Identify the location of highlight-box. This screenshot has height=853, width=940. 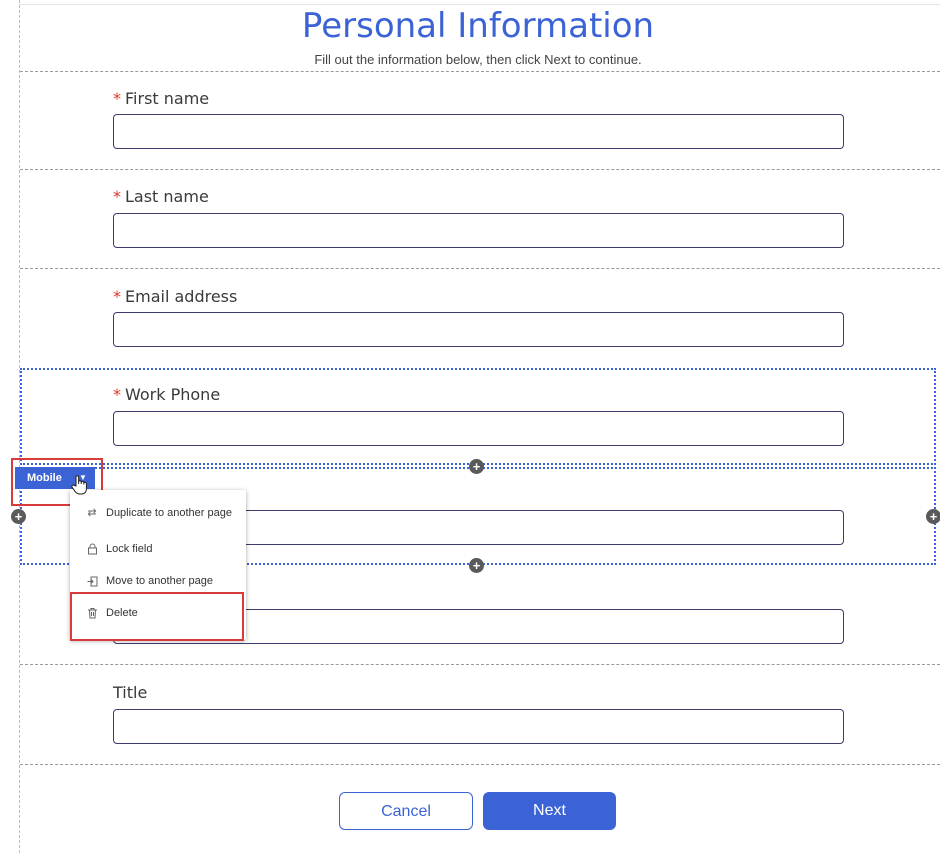
(157, 616).